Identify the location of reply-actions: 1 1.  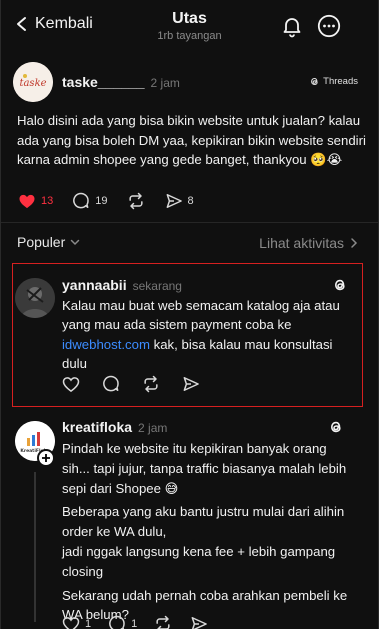
(144, 621).